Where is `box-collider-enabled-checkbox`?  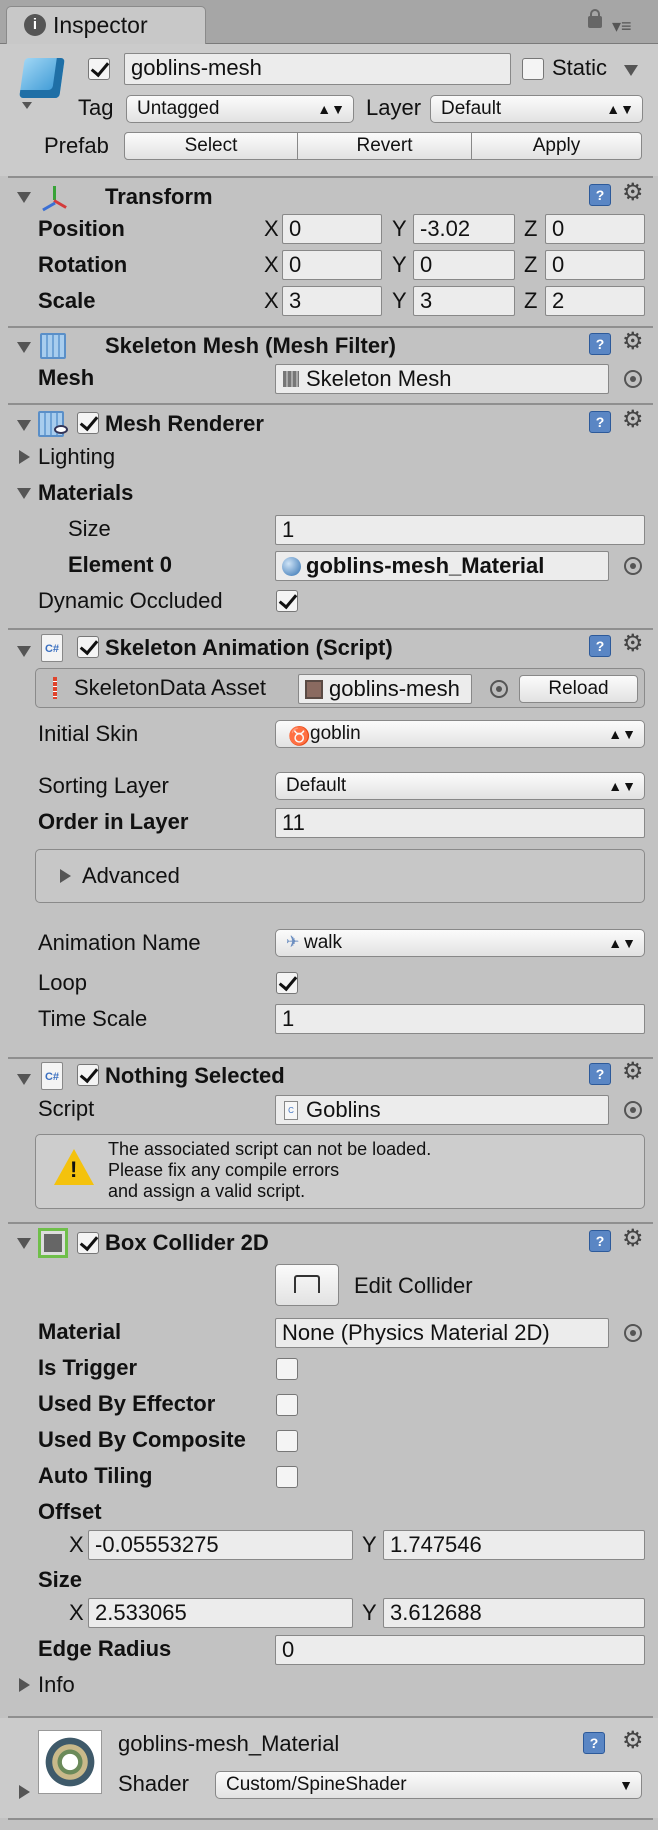
box-collider-enabled-checkbox is located at coordinates (88, 1243).